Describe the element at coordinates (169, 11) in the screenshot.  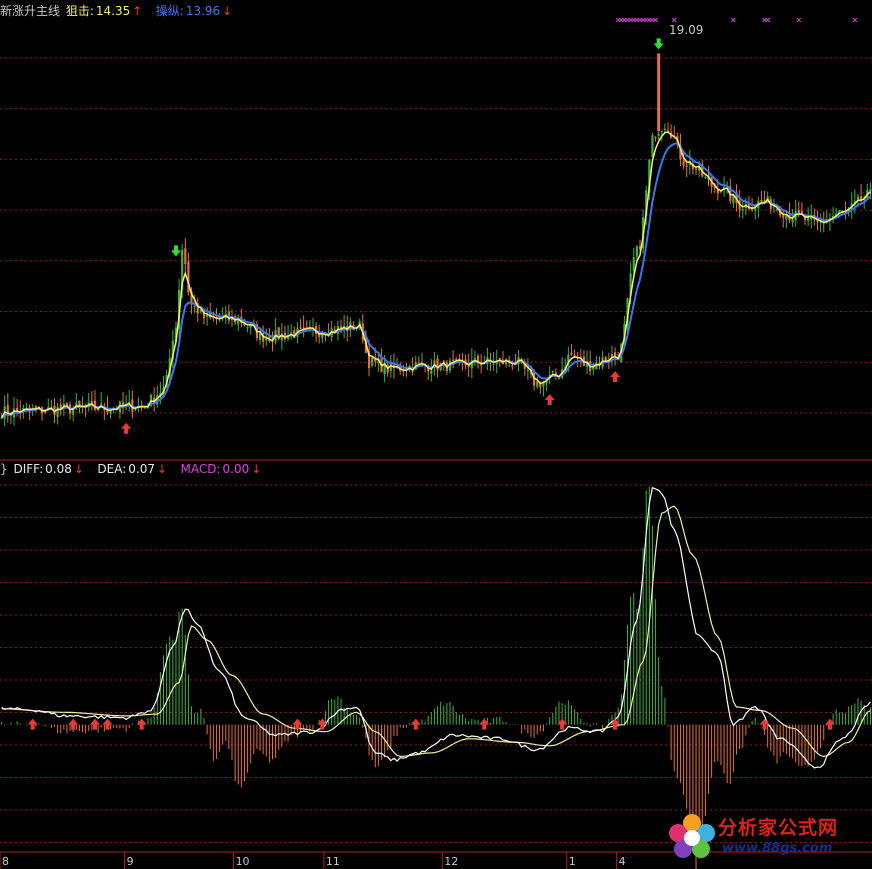
I see `line2-label: 操纵:` at that location.